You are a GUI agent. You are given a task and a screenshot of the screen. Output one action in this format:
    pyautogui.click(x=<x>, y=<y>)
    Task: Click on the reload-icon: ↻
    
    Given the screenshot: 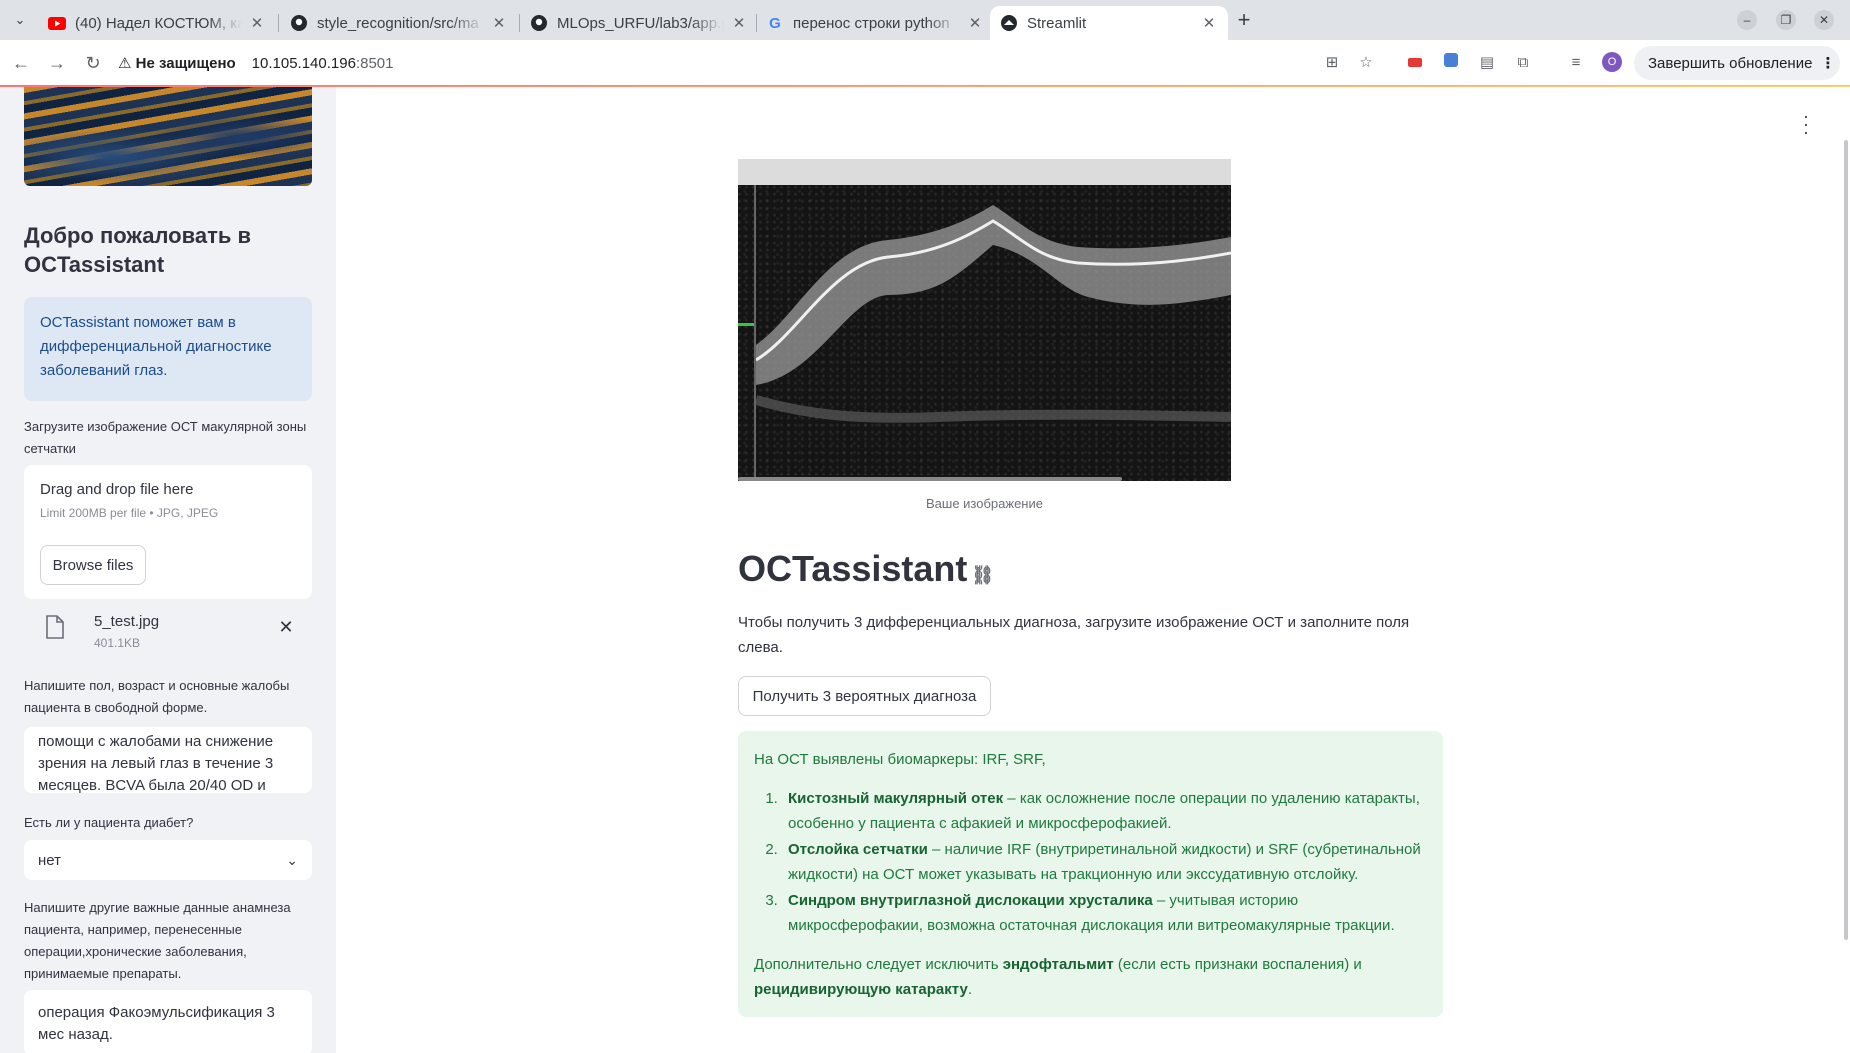 What is the action you would take?
    pyautogui.click(x=93, y=63)
    